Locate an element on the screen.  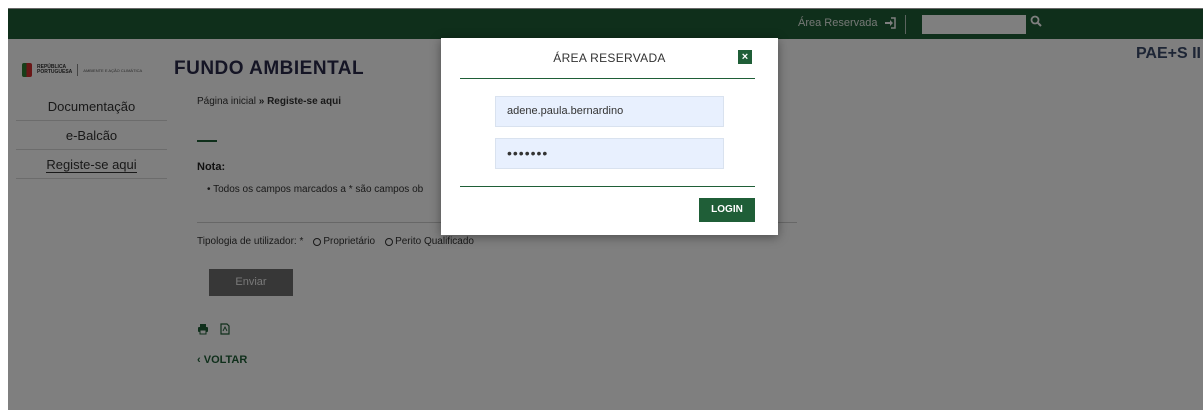
username-field: adene.paula.bernardino is located at coordinates (609, 111).